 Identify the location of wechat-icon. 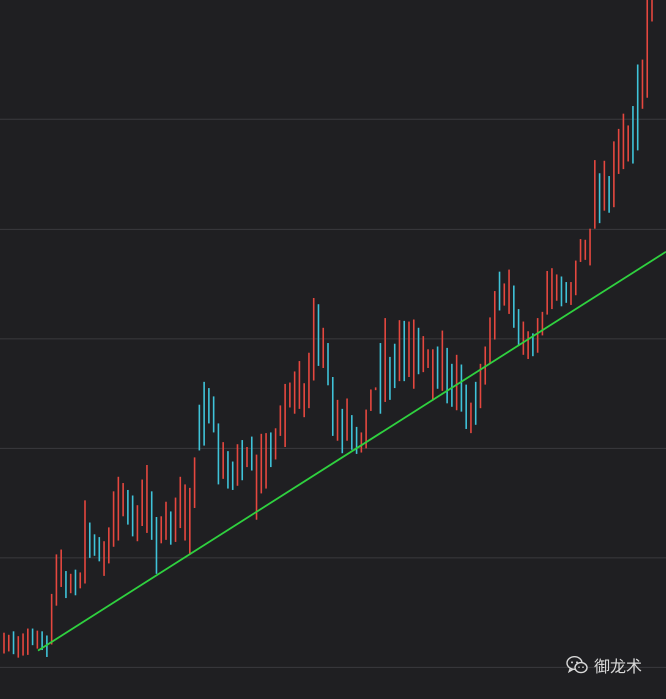
(577, 664).